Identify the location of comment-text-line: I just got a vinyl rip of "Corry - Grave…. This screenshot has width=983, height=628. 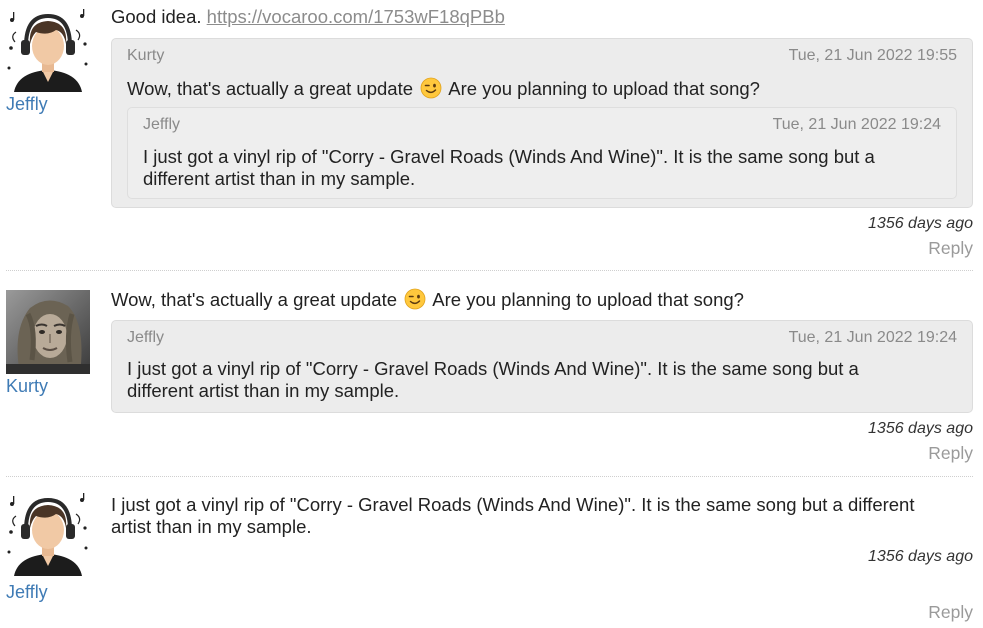
(513, 504).